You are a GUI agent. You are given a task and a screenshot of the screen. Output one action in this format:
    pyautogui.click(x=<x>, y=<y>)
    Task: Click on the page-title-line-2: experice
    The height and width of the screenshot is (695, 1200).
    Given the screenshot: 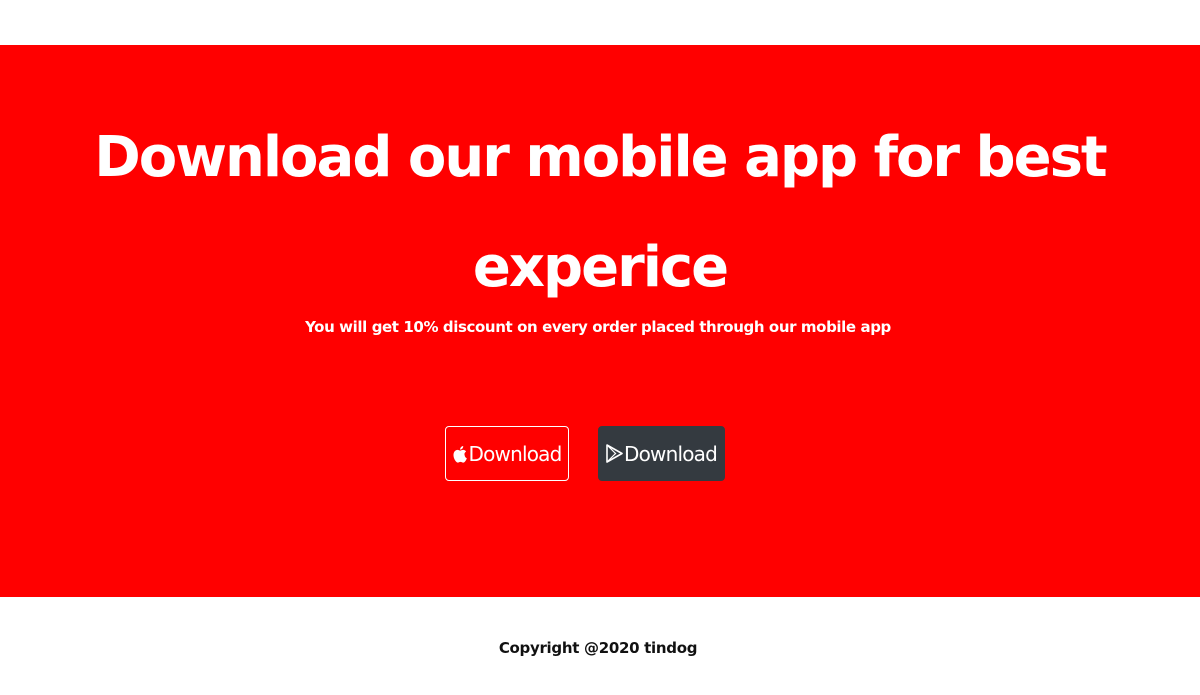 What is the action you would take?
    pyautogui.click(x=600, y=267)
    